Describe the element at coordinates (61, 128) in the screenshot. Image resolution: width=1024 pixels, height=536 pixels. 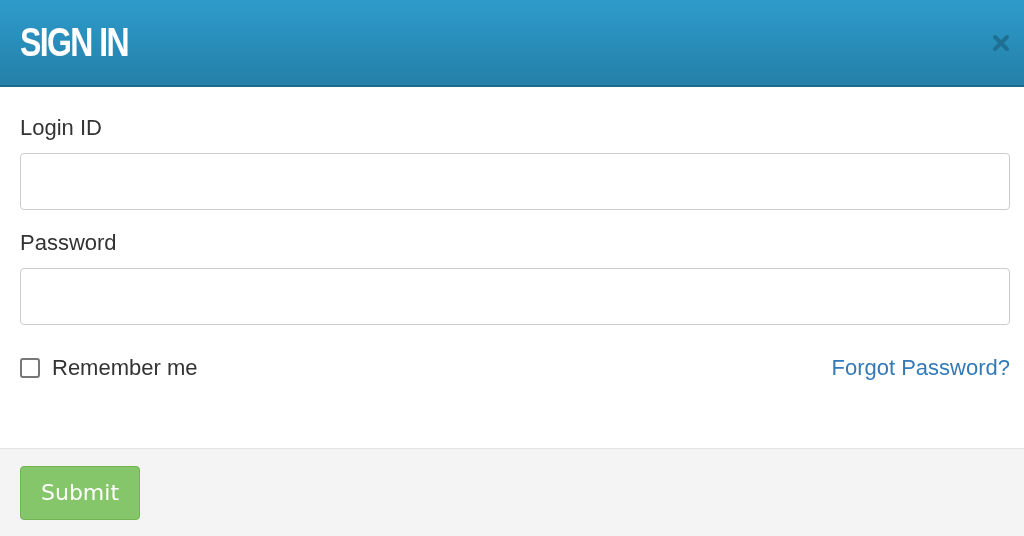
I see `field-label: Login ID` at that location.